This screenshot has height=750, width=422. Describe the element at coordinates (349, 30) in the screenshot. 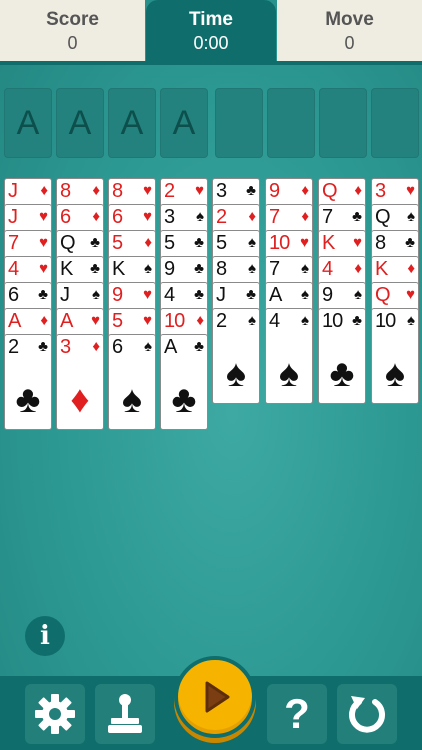

I see `move-panel: Move 0` at that location.